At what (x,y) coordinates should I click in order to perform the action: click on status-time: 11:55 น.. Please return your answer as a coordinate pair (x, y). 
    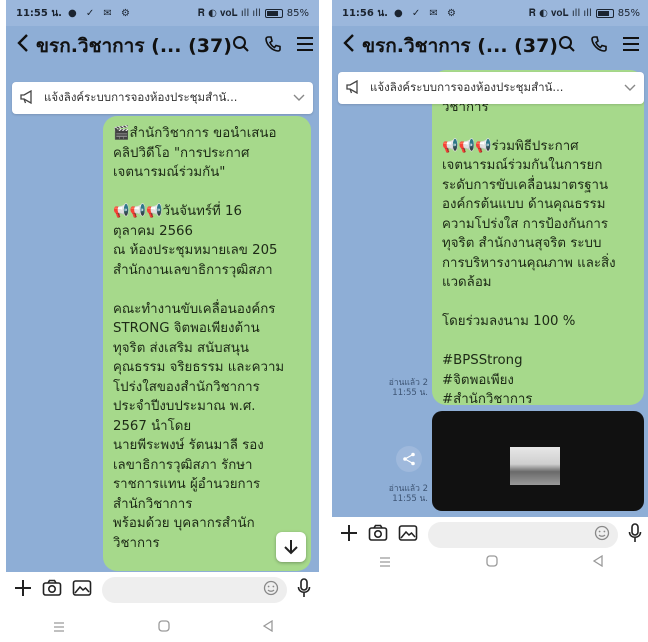
    Looking at the image, I should click on (39, 13).